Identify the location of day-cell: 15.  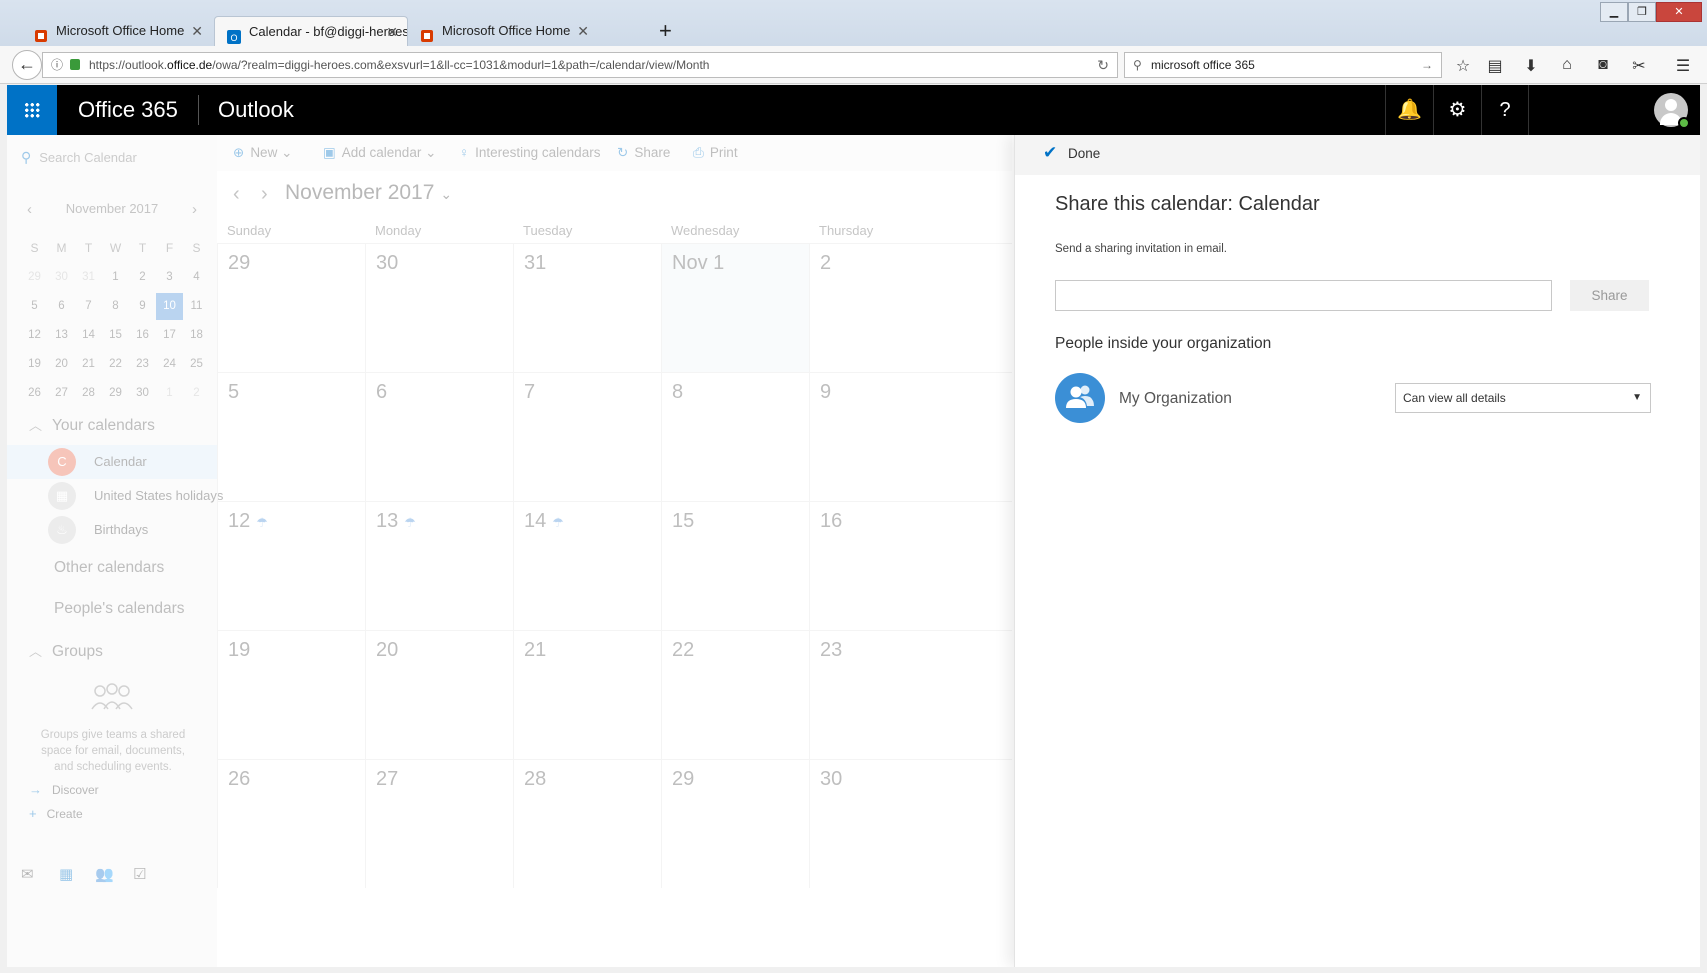
(735, 565).